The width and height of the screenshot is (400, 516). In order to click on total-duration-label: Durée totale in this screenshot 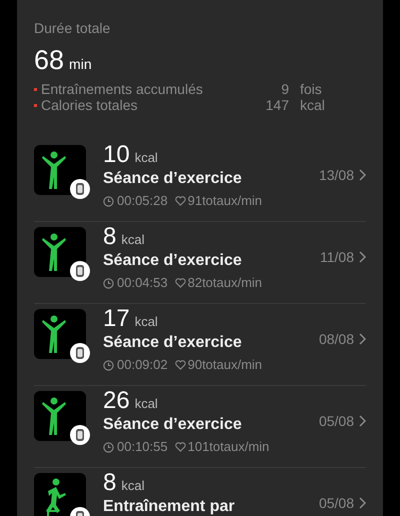, I will do `click(73, 28)`.